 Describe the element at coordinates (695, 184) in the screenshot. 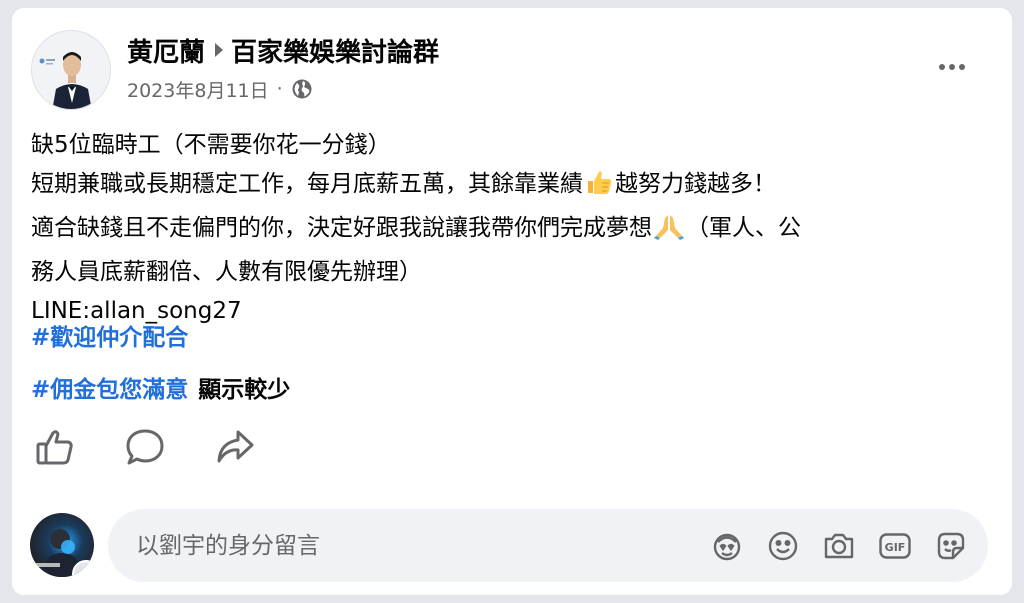

I see `post-line-2b: 越努力錢越多！` at that location.